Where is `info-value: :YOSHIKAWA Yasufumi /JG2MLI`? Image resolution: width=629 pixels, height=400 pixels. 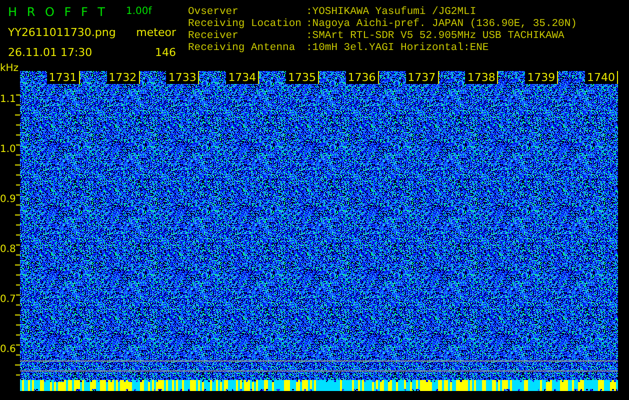 info-value: :YOSHIKAWA Yasufumi /JG2MLI is located at coordinates (392, 12).